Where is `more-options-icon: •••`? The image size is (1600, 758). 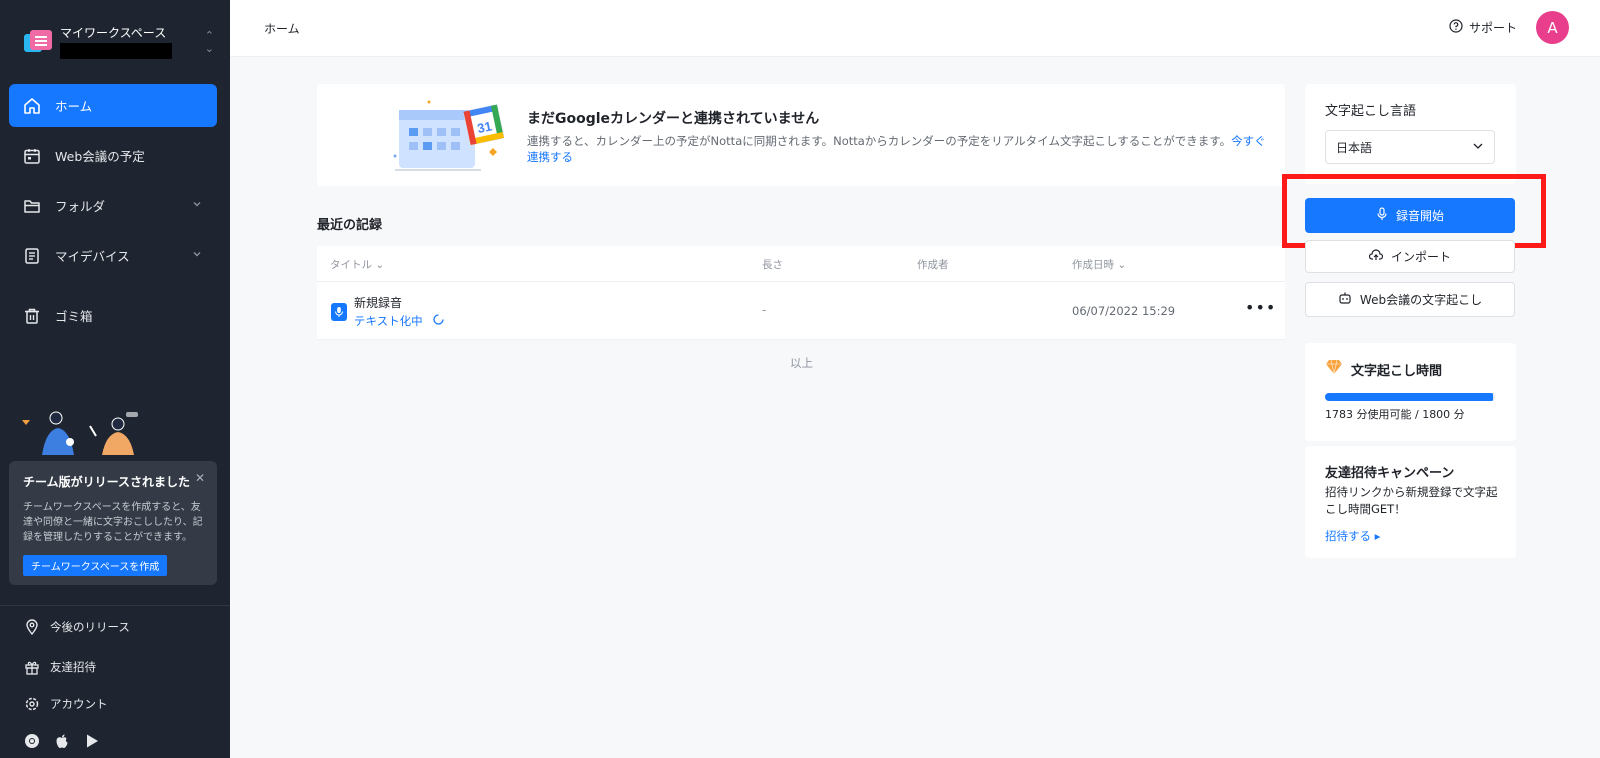 more-options-icon: ••• is located at coordinates (1260, 307).